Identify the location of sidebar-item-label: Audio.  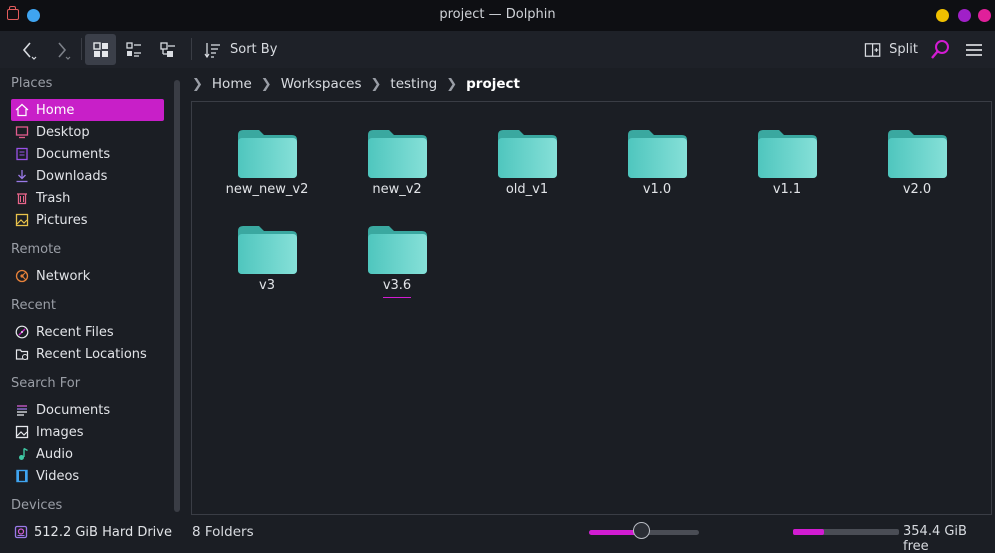
(54, 454).